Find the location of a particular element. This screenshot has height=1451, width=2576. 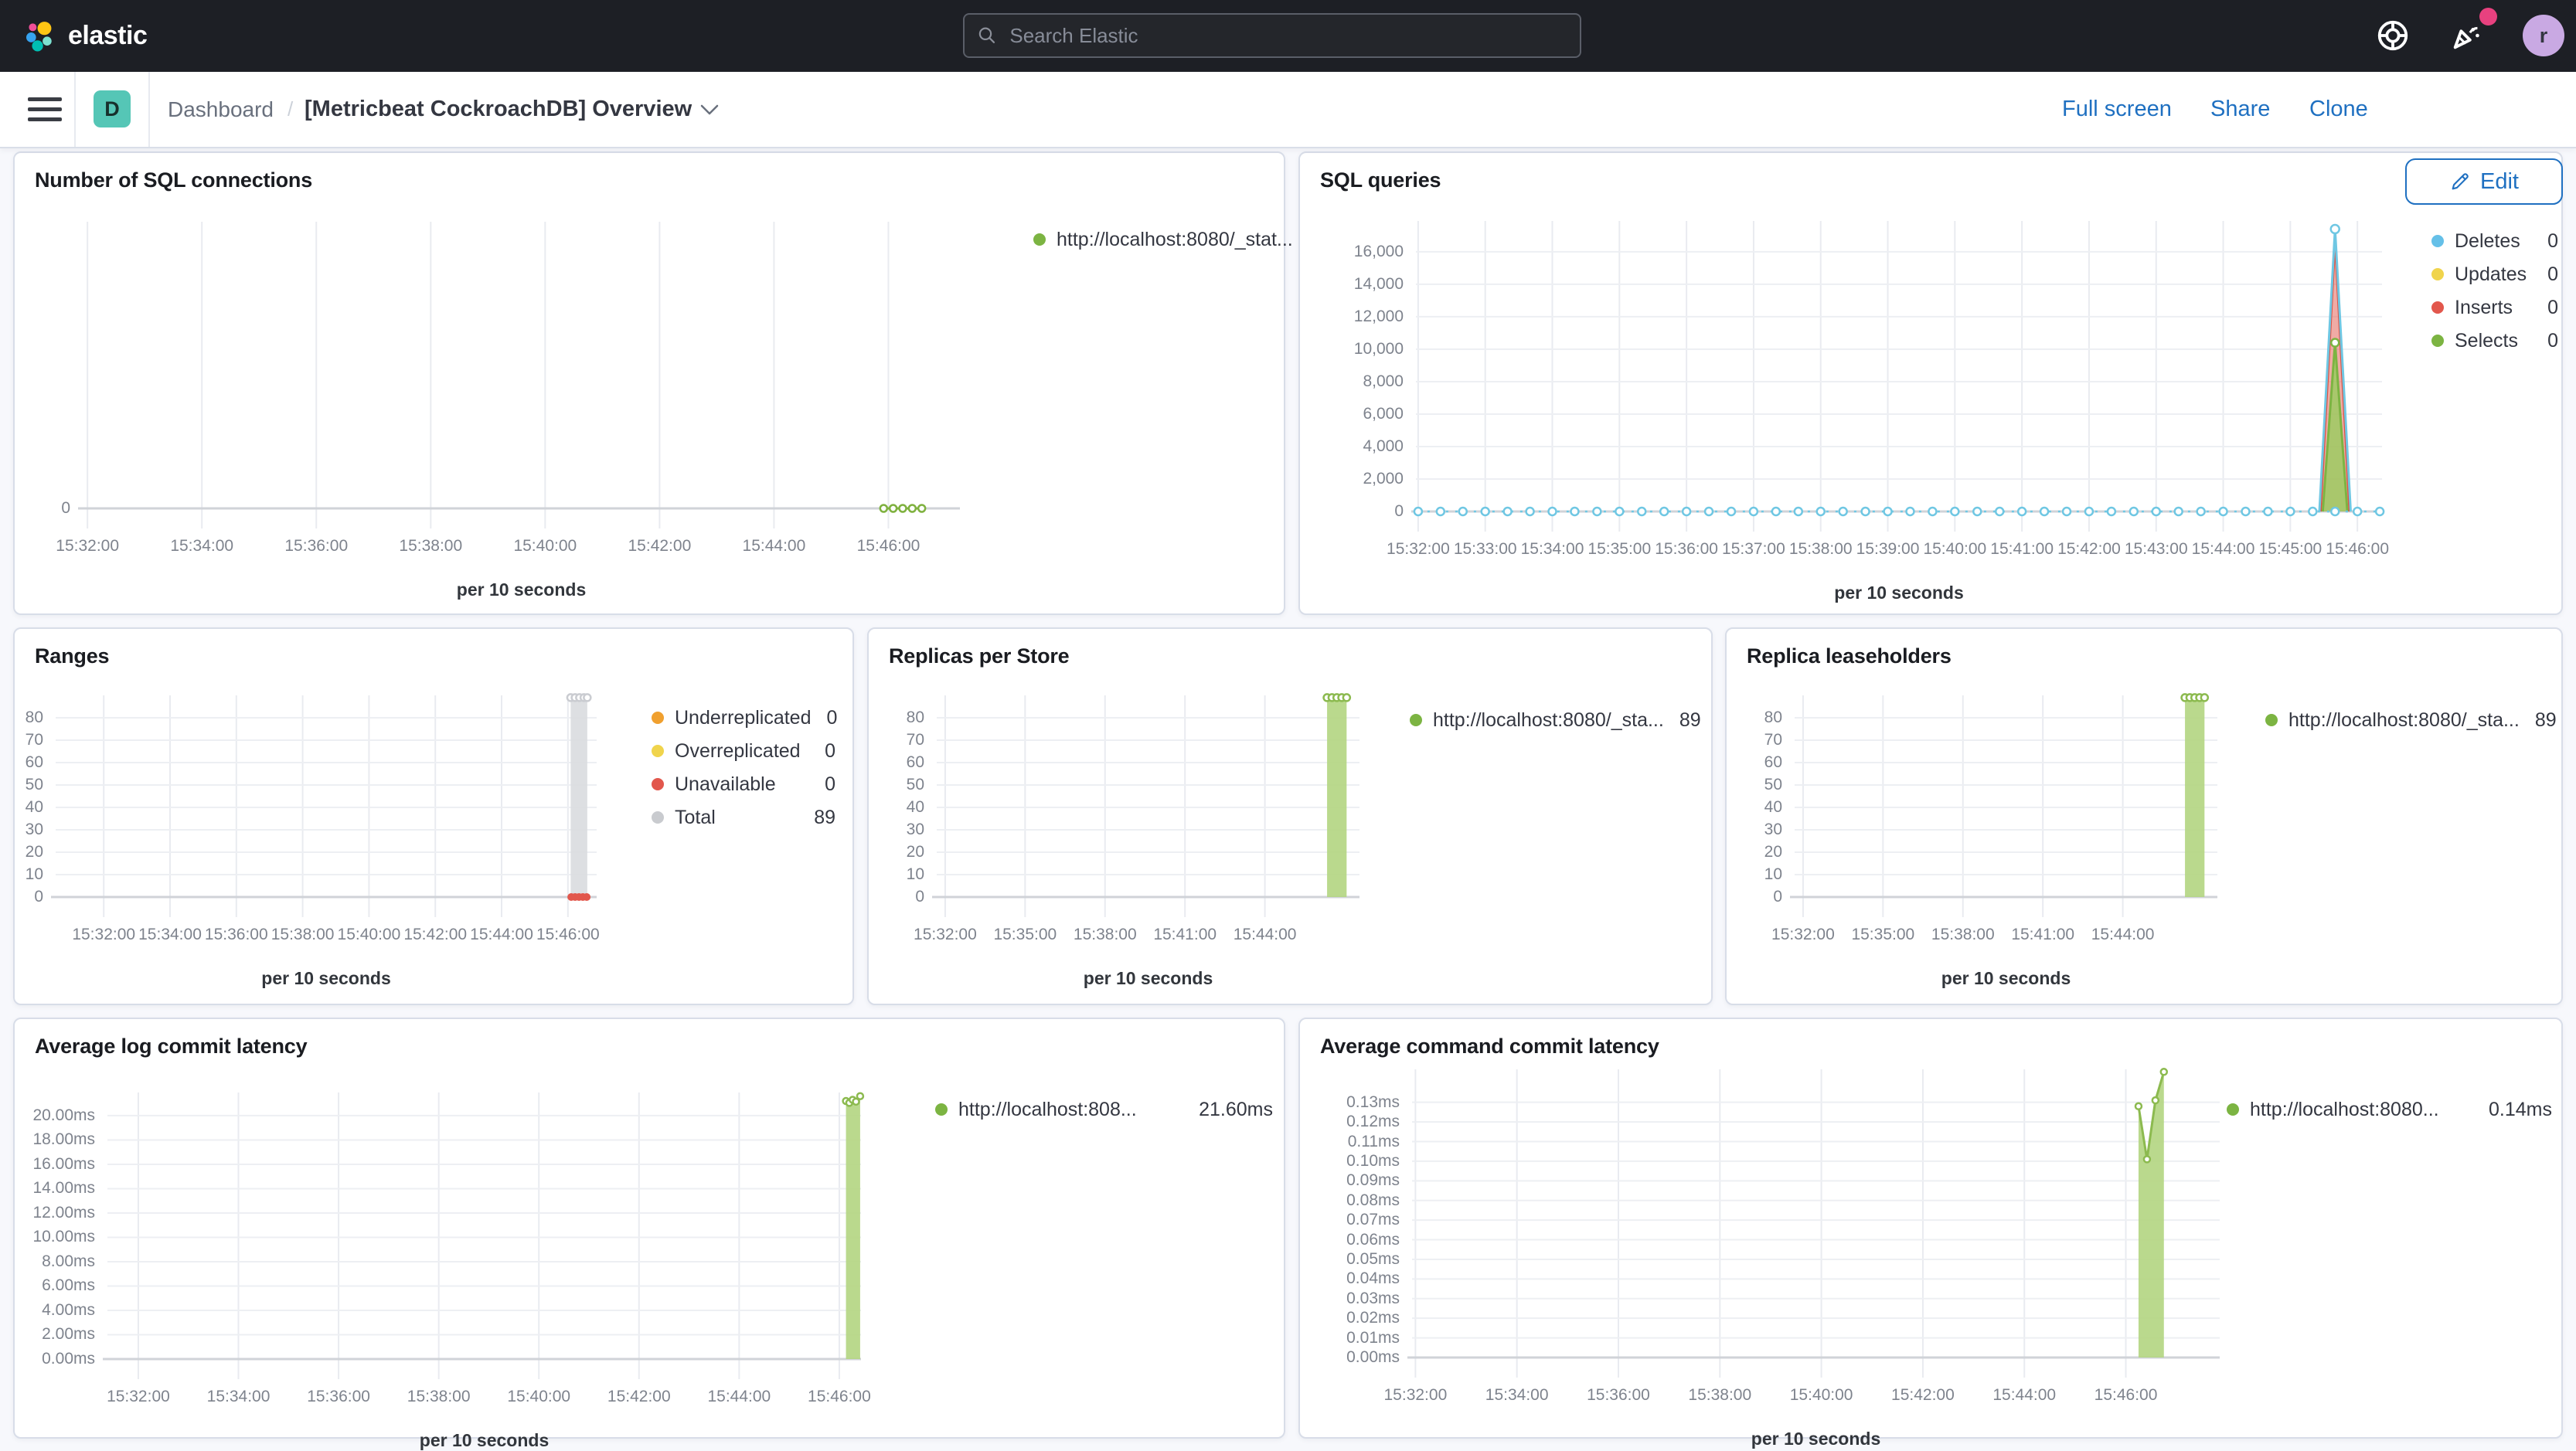

edit-button: Edit is located at coordinates (2484, 181).